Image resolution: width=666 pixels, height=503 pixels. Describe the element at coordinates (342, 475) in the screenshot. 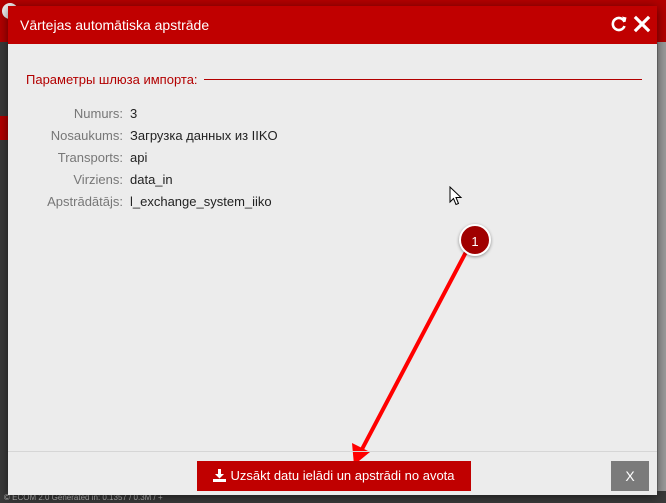

I see `start-import-label: Uzsākt datu ielādi un apstrādi no avota` at that location.